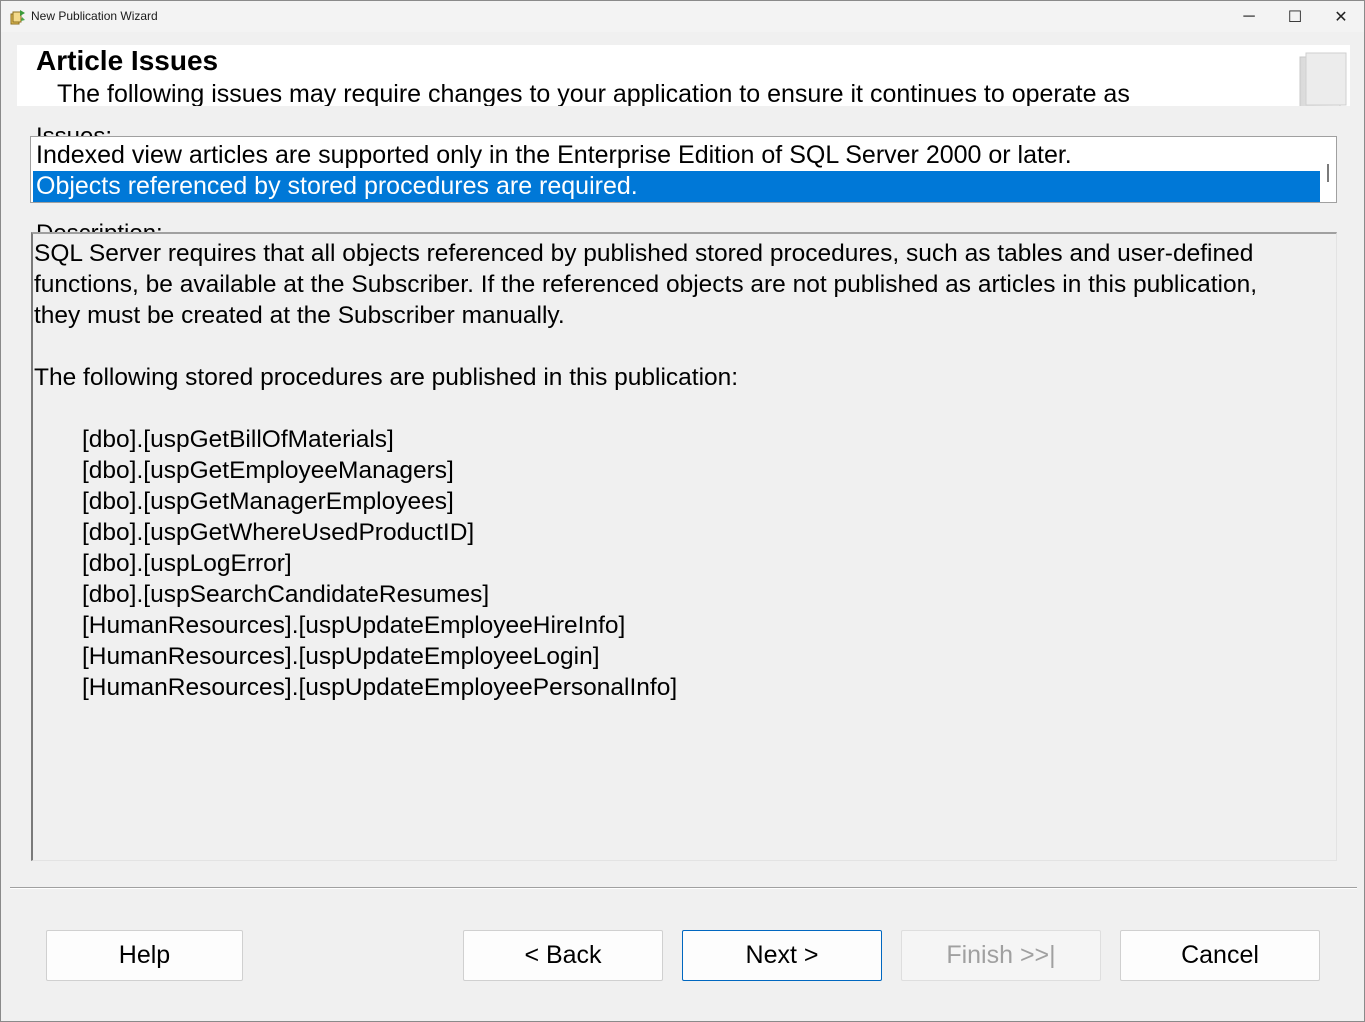 The height and width of the screenshot is (1022, 1365). What do you see at coordinates (1328, 173) in the screenshot?
I see `scrollbar-thumb` at bounding box center [1328, 173].